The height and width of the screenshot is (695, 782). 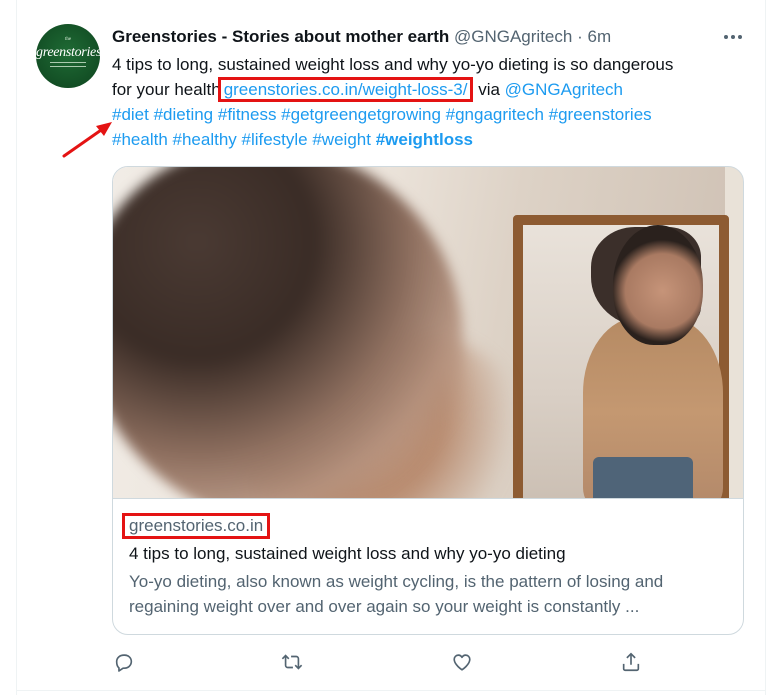 What do you see at coordinates (489, 89) in the screenshot?
I see `via-text: via` at bounding box center [489, 89].